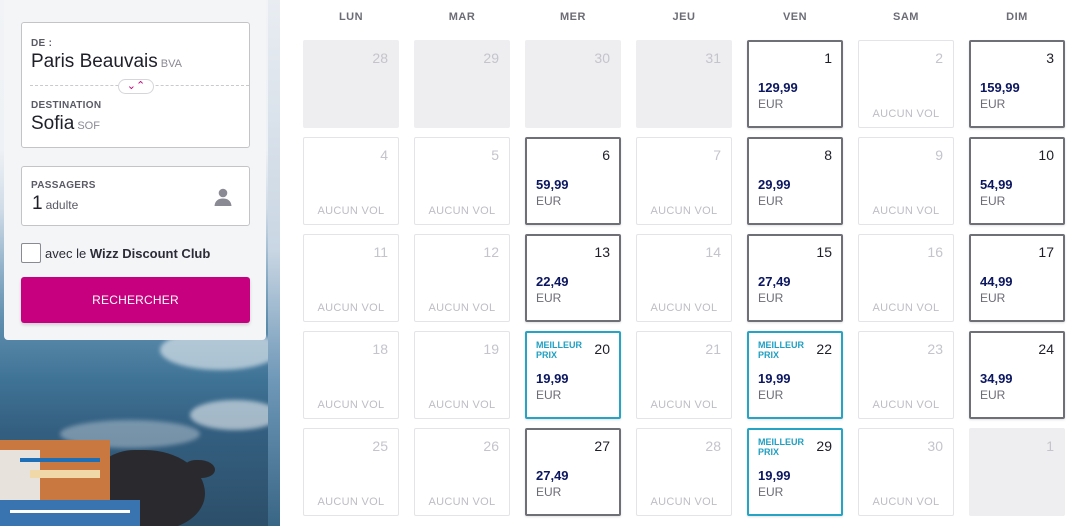 The height and width of the screenshot is (526, 1080). I want to click on calendar-day-none: 28 AUCUN VOL, so click(684, 472).